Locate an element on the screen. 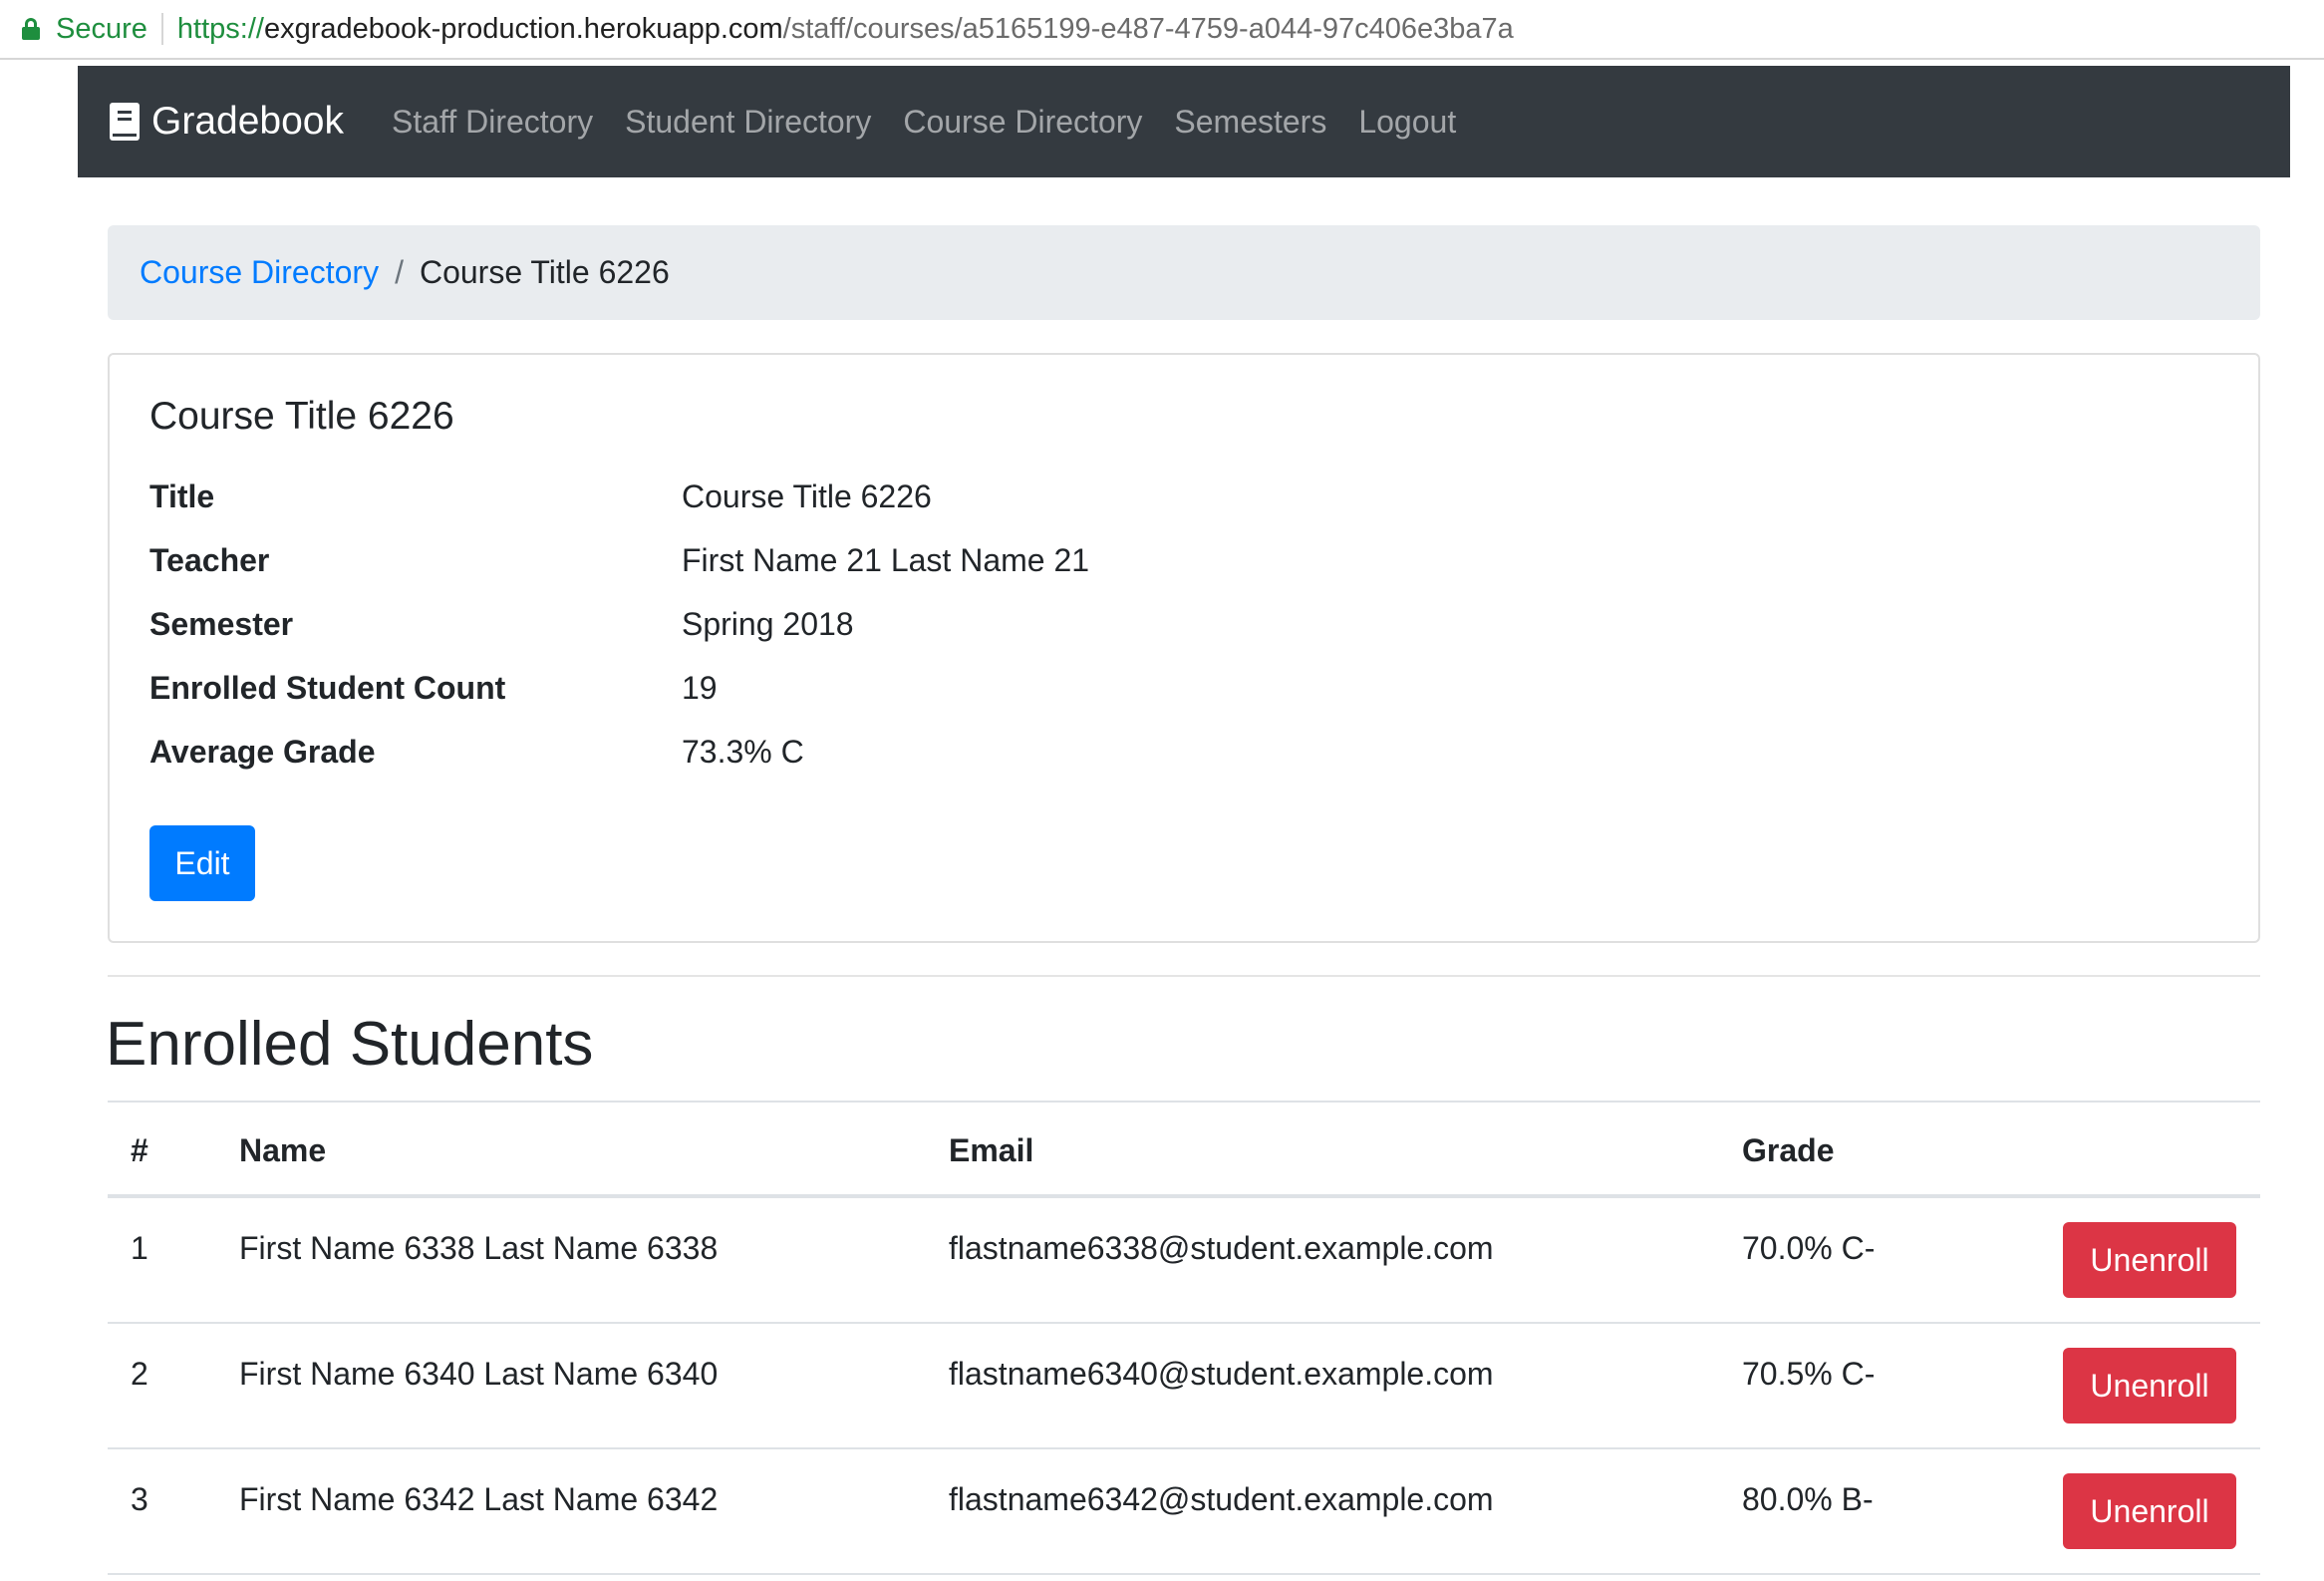  detail-row-teacher: Teacher First Name 21 Last Name 21 is located at coordinates (619, 560).